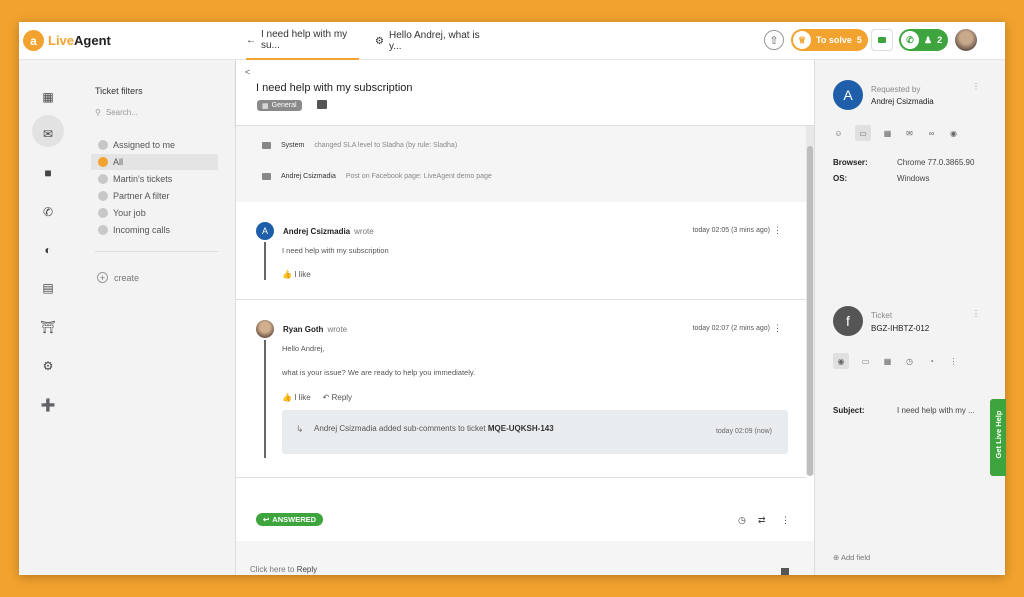 This screenshot has width=1024, height=597. I want to click on log-author: System, so click(293, 145).